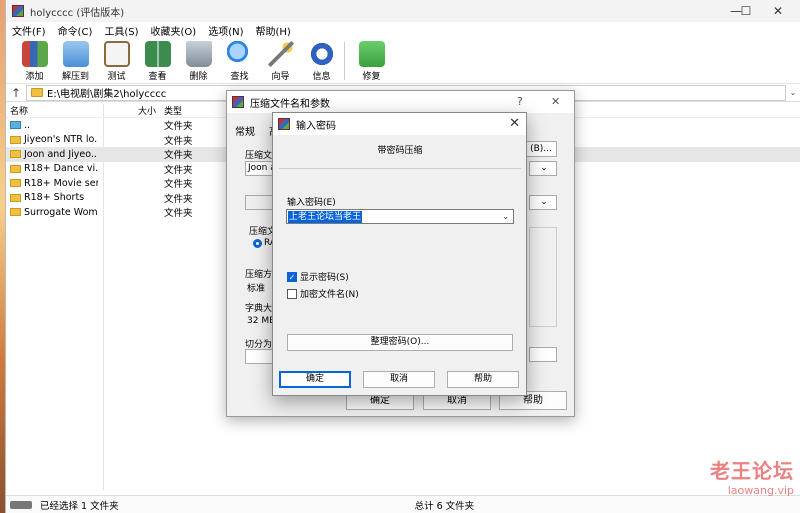 The width and height of the screenshot is (800, 513). Describe the element at coordinates (21, 504) in the screenshot. I see `disk-icon` at that location.